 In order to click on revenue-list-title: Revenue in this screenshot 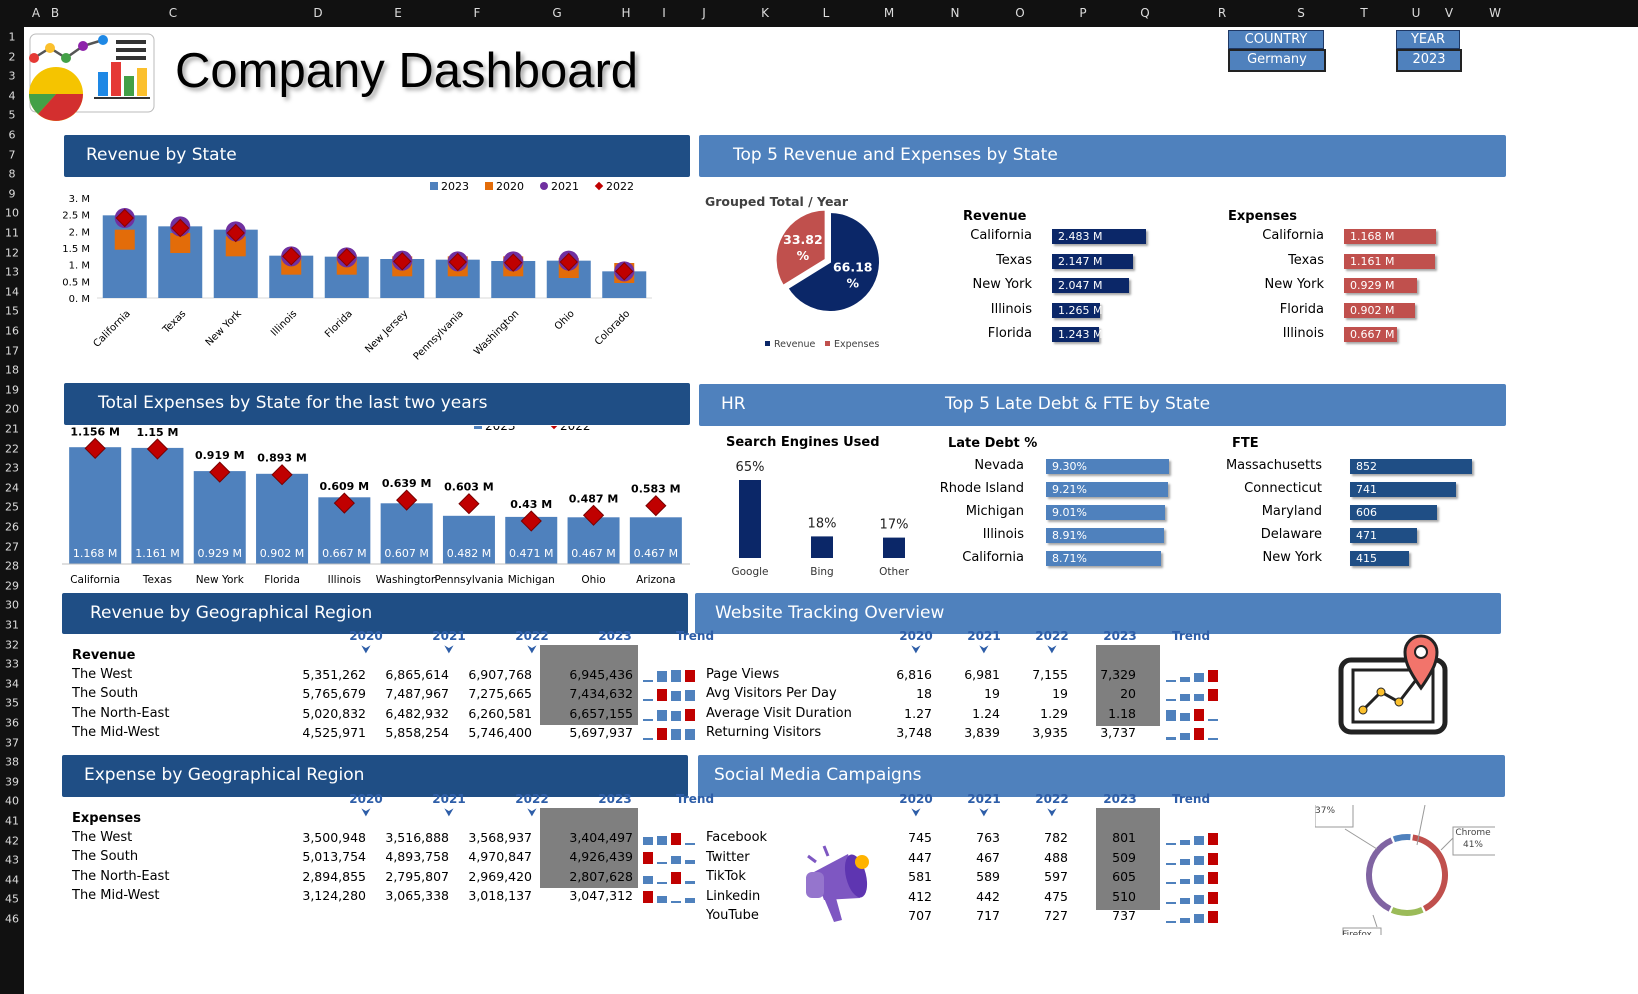, I will do `click(995, 216)`.